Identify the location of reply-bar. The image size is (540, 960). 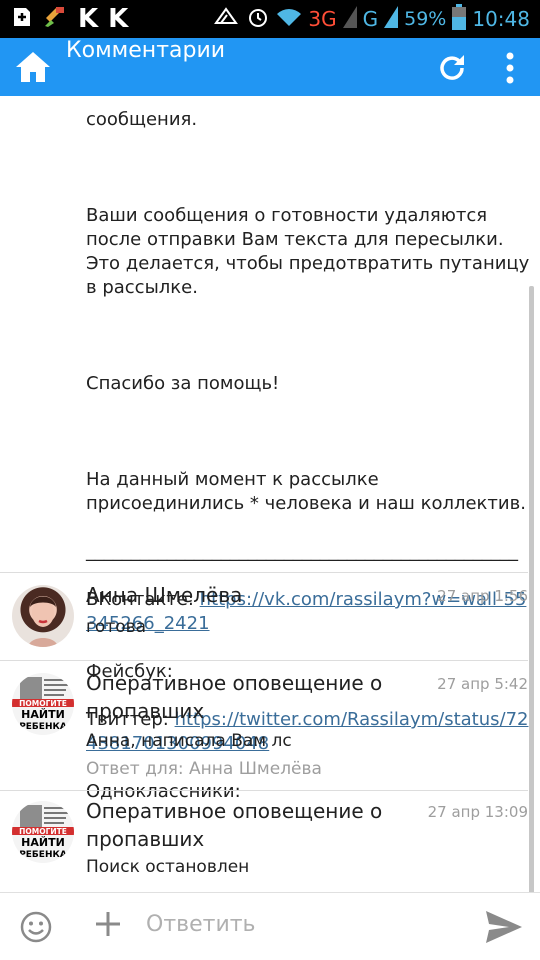
(270, 926).